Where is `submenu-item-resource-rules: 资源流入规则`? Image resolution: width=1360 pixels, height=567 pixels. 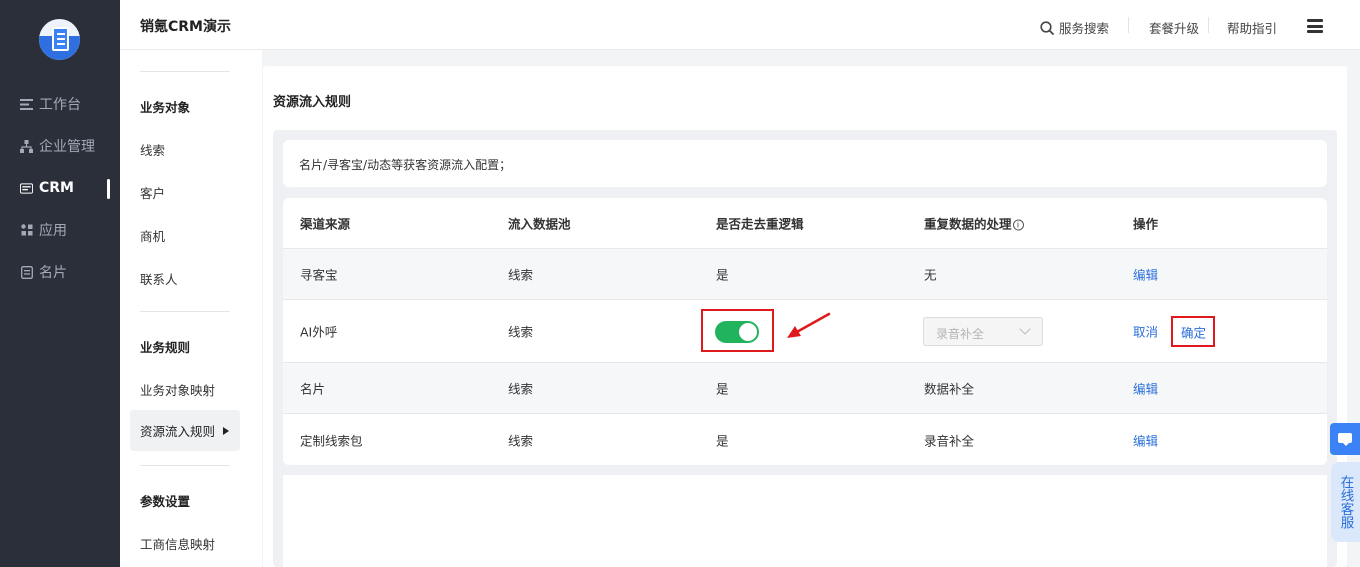 submenu-item-resource-rules: 资源流入规则 is located at coordinates (185, 430).